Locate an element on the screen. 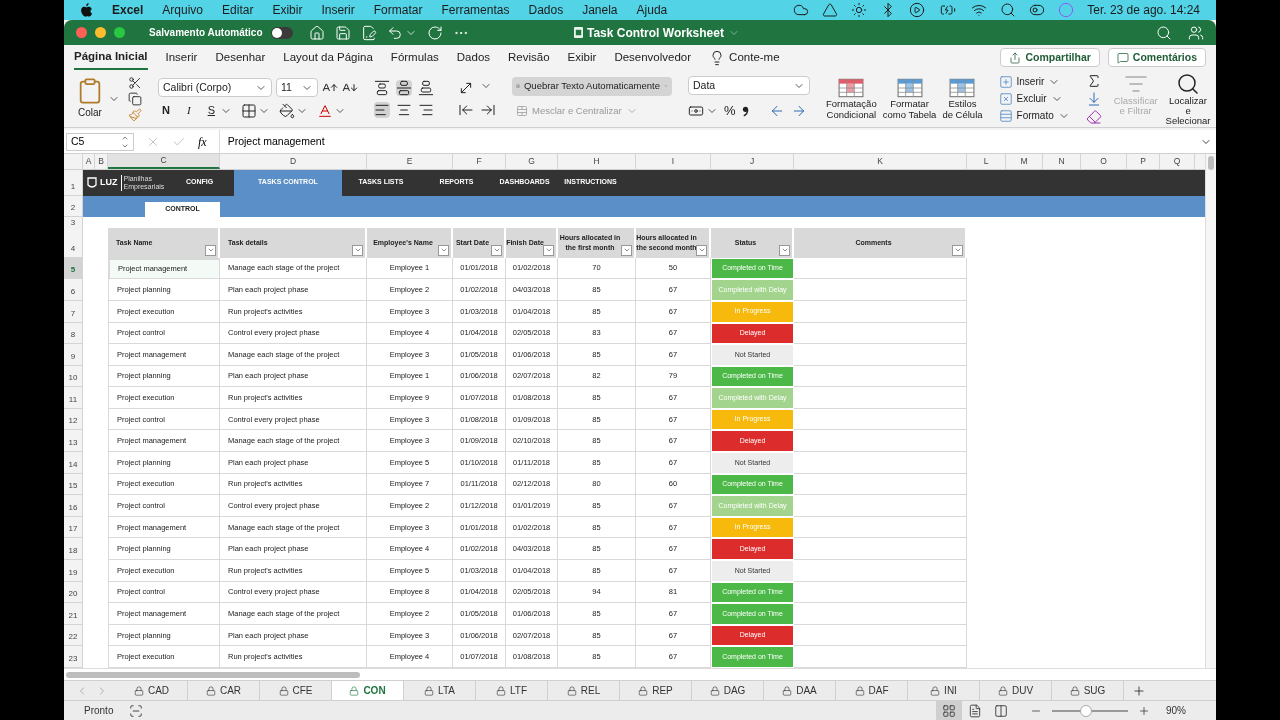  ribbon-tab: Layout da Página is located at coordinates (328, 57).